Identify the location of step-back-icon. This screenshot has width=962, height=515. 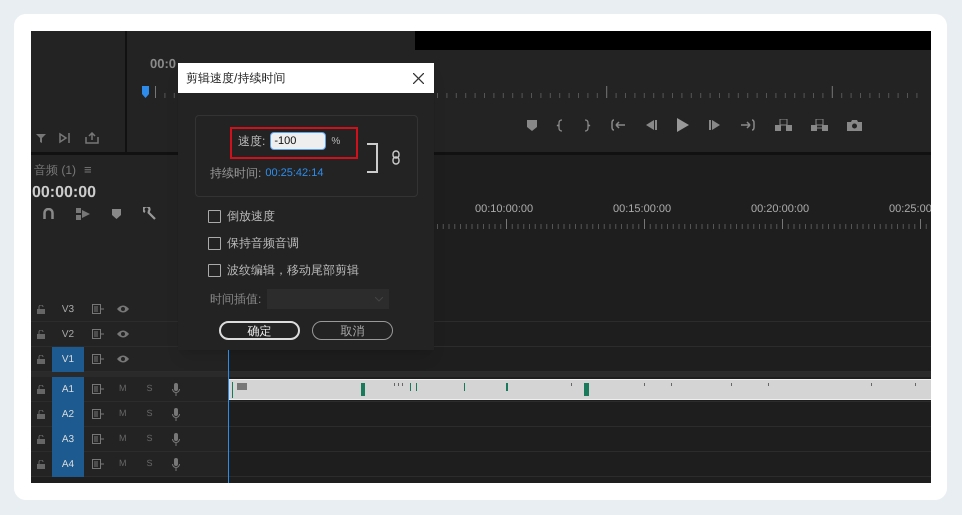
(651, 125).